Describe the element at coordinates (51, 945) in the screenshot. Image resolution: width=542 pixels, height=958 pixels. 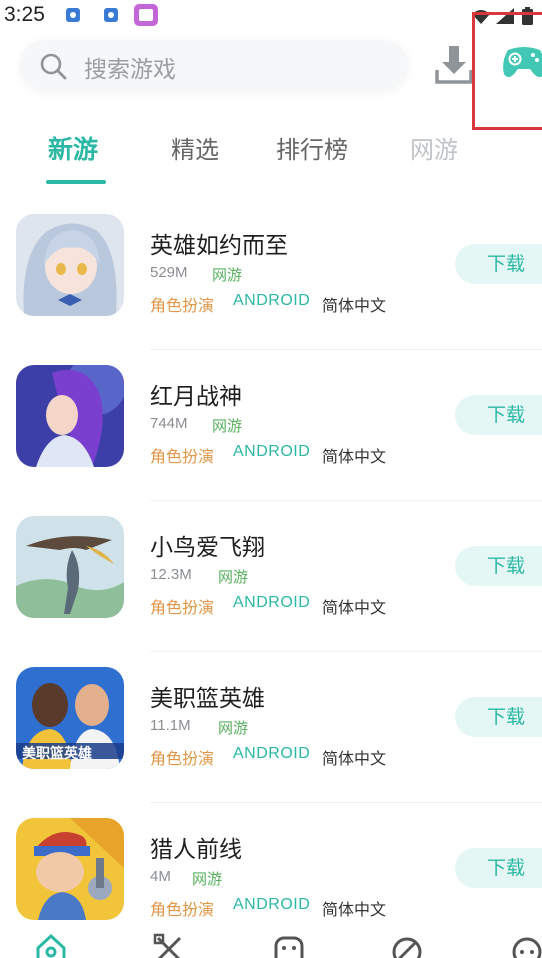
I see `home-icon` at that location.